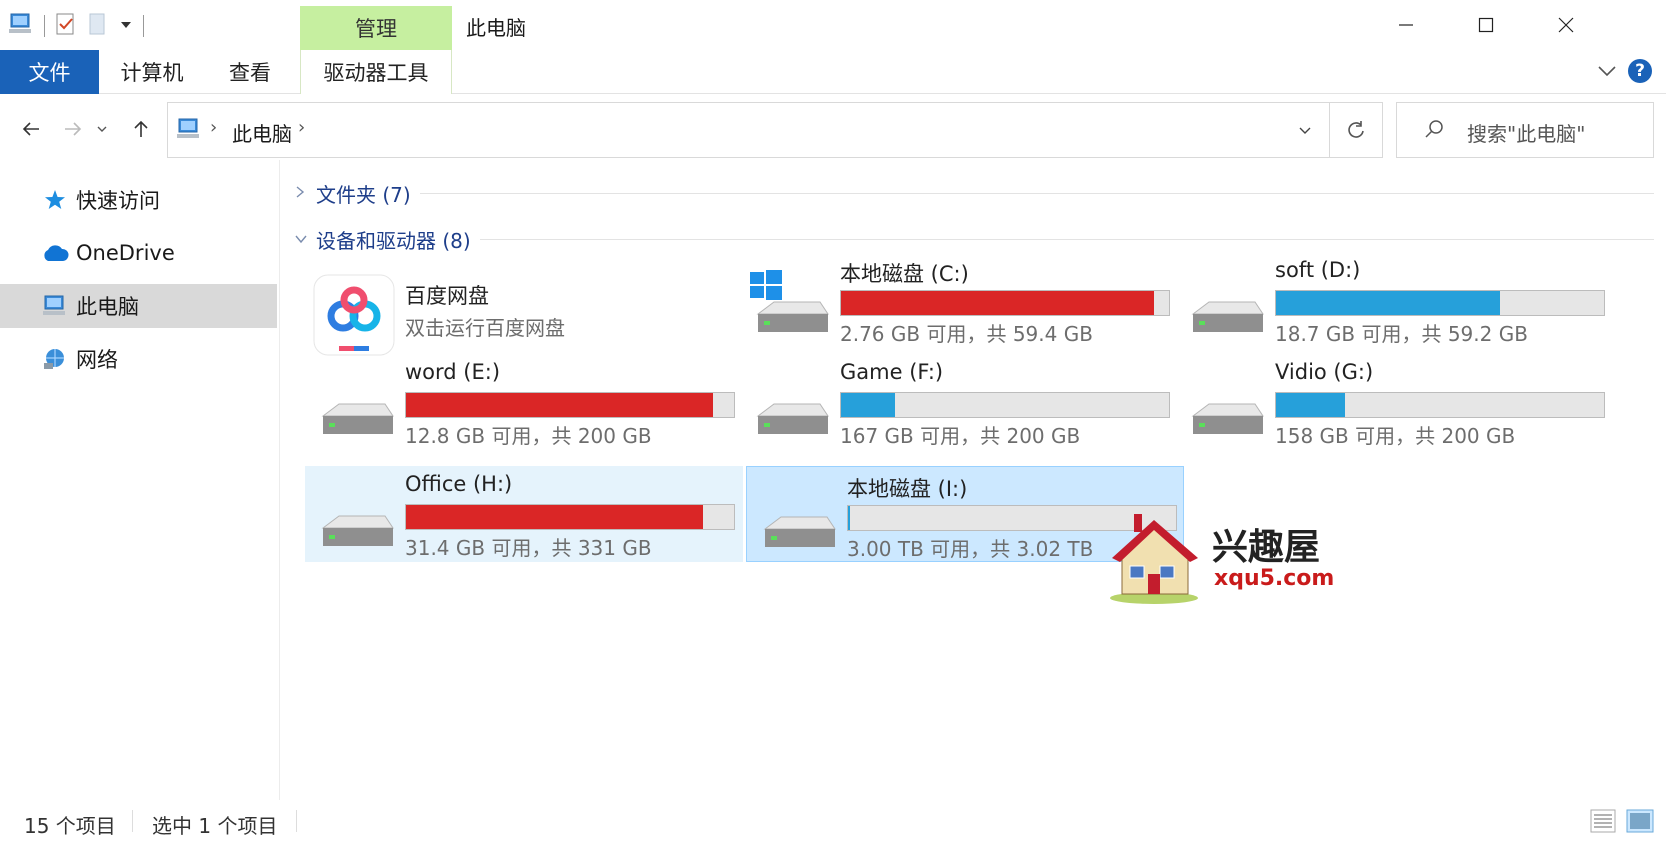  What do you see at coordinates (376, 28) in the screenshot?
I see `context-tab-group-manage: 管理` at bounding box center [376, 28].